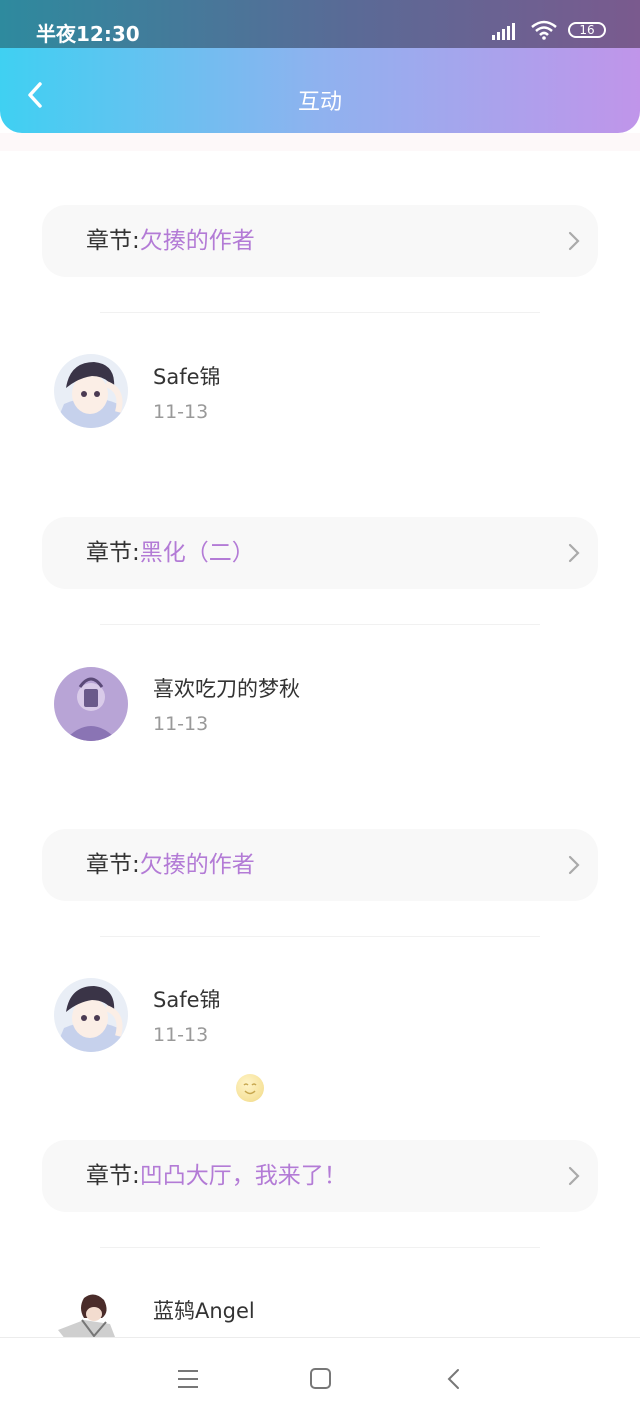  I want to click on chapter-label: 章节:黑化（二）, so click(170, 553).